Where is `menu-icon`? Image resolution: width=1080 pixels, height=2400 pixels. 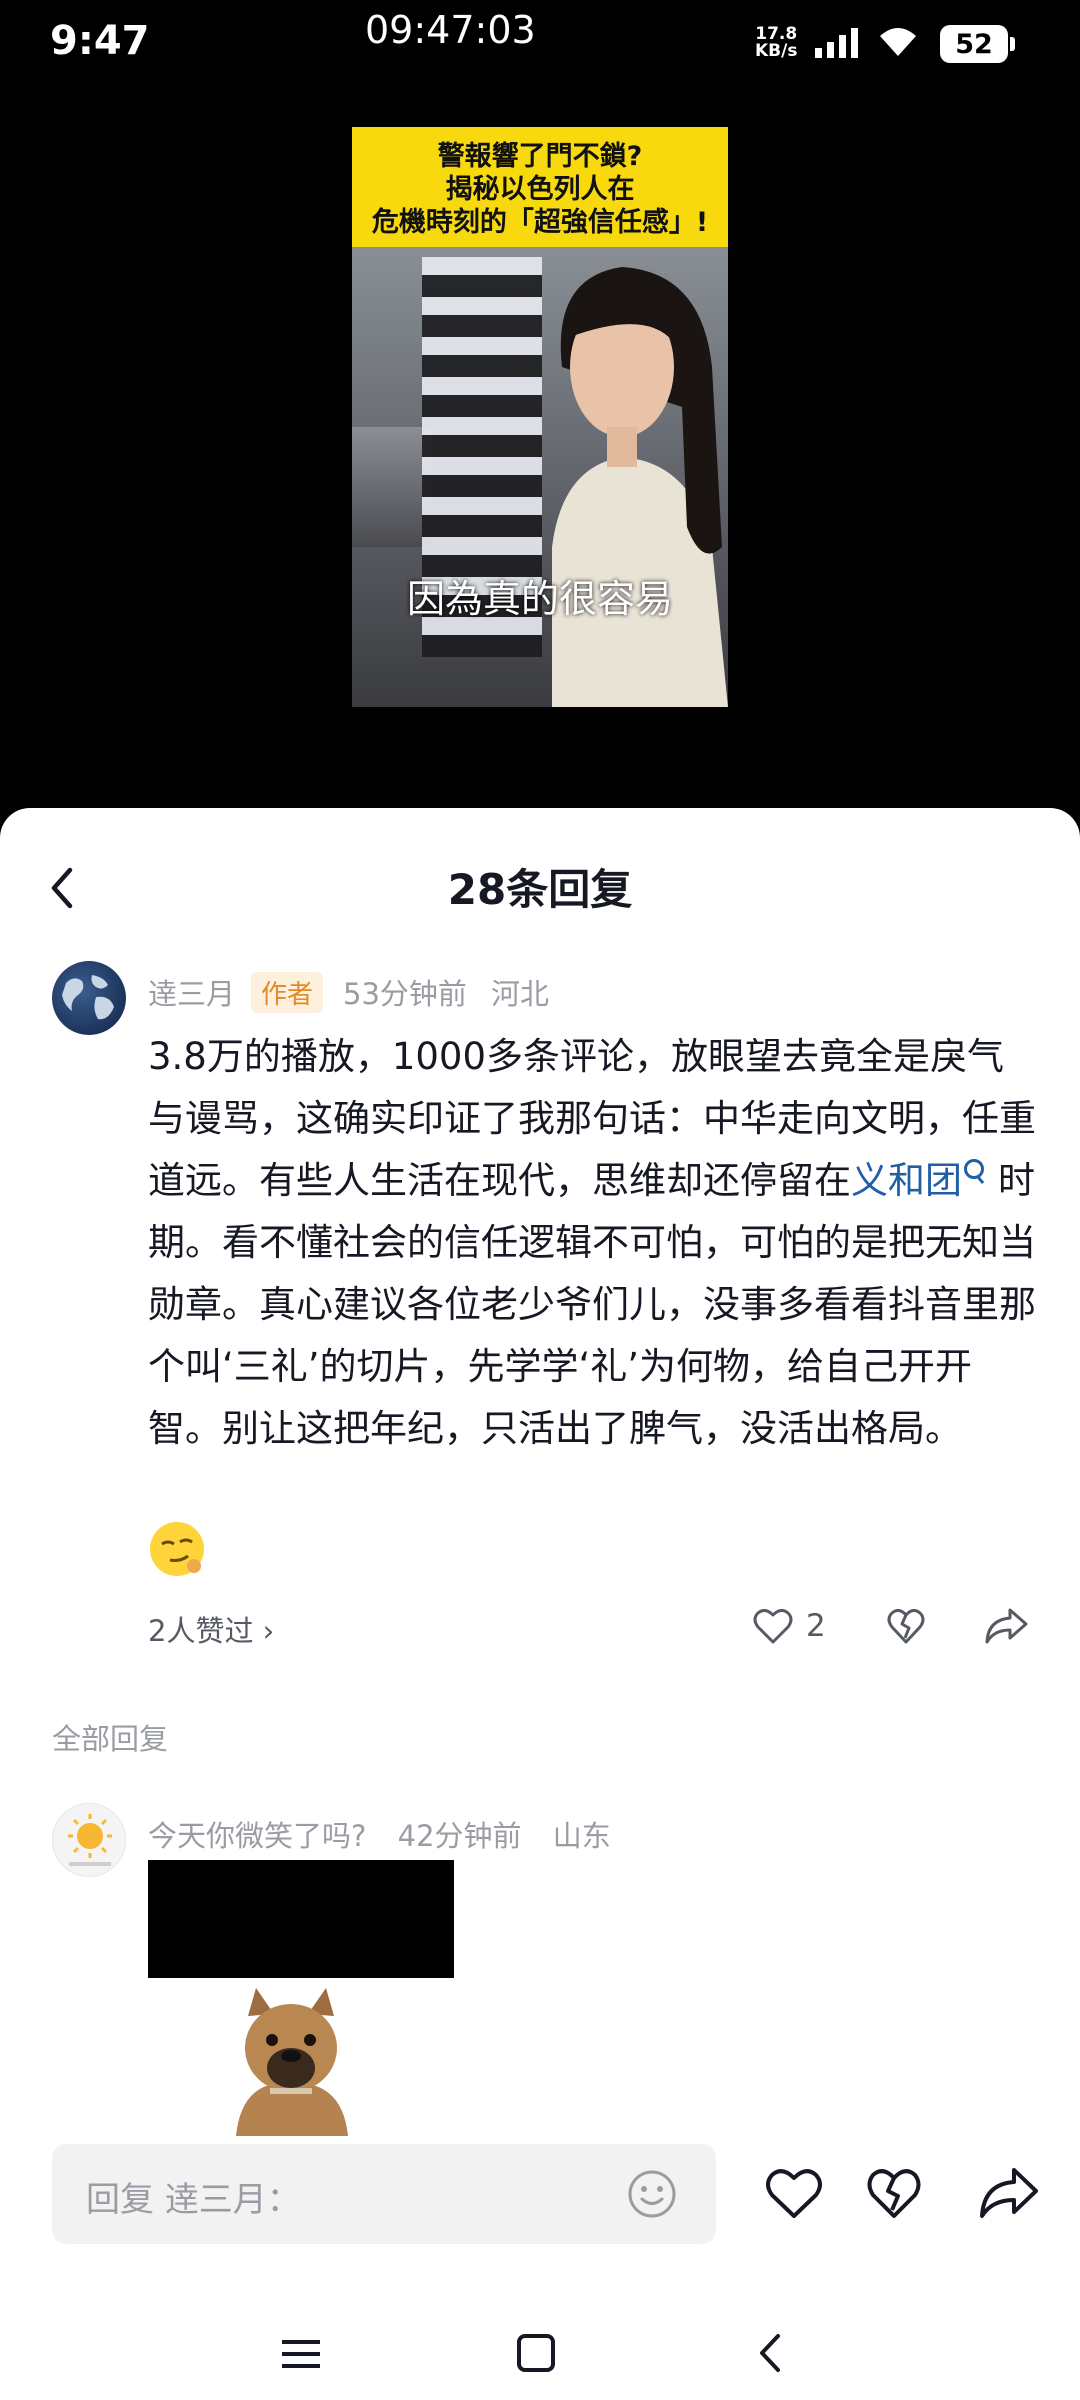
menu-icon is located at coordinates (301, 2354).